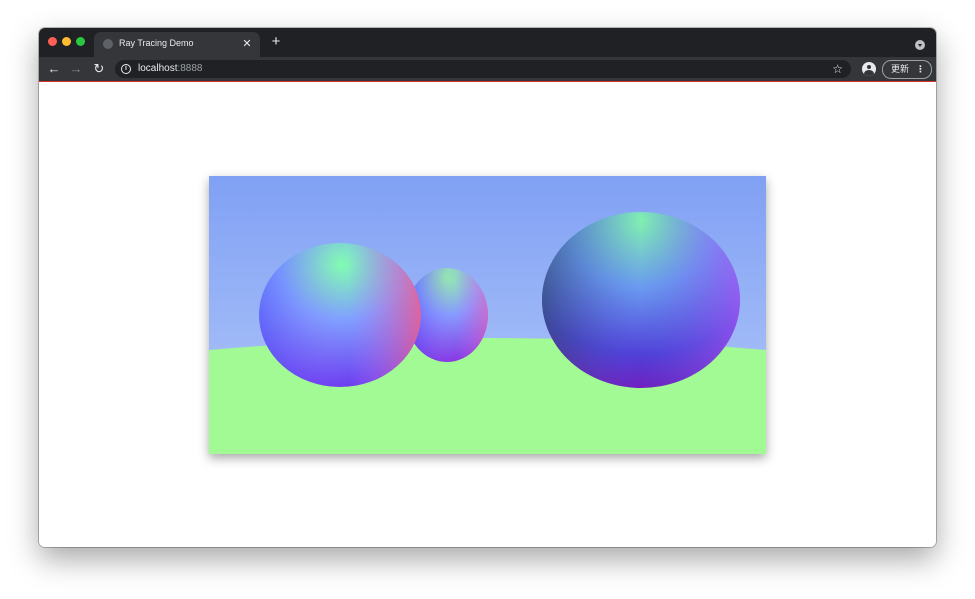 The image size is (975, 599). Describe the element at coordinates (483, 69) in the screenshot. I see `address-bar: i localhost:8888 ☆` at that location.